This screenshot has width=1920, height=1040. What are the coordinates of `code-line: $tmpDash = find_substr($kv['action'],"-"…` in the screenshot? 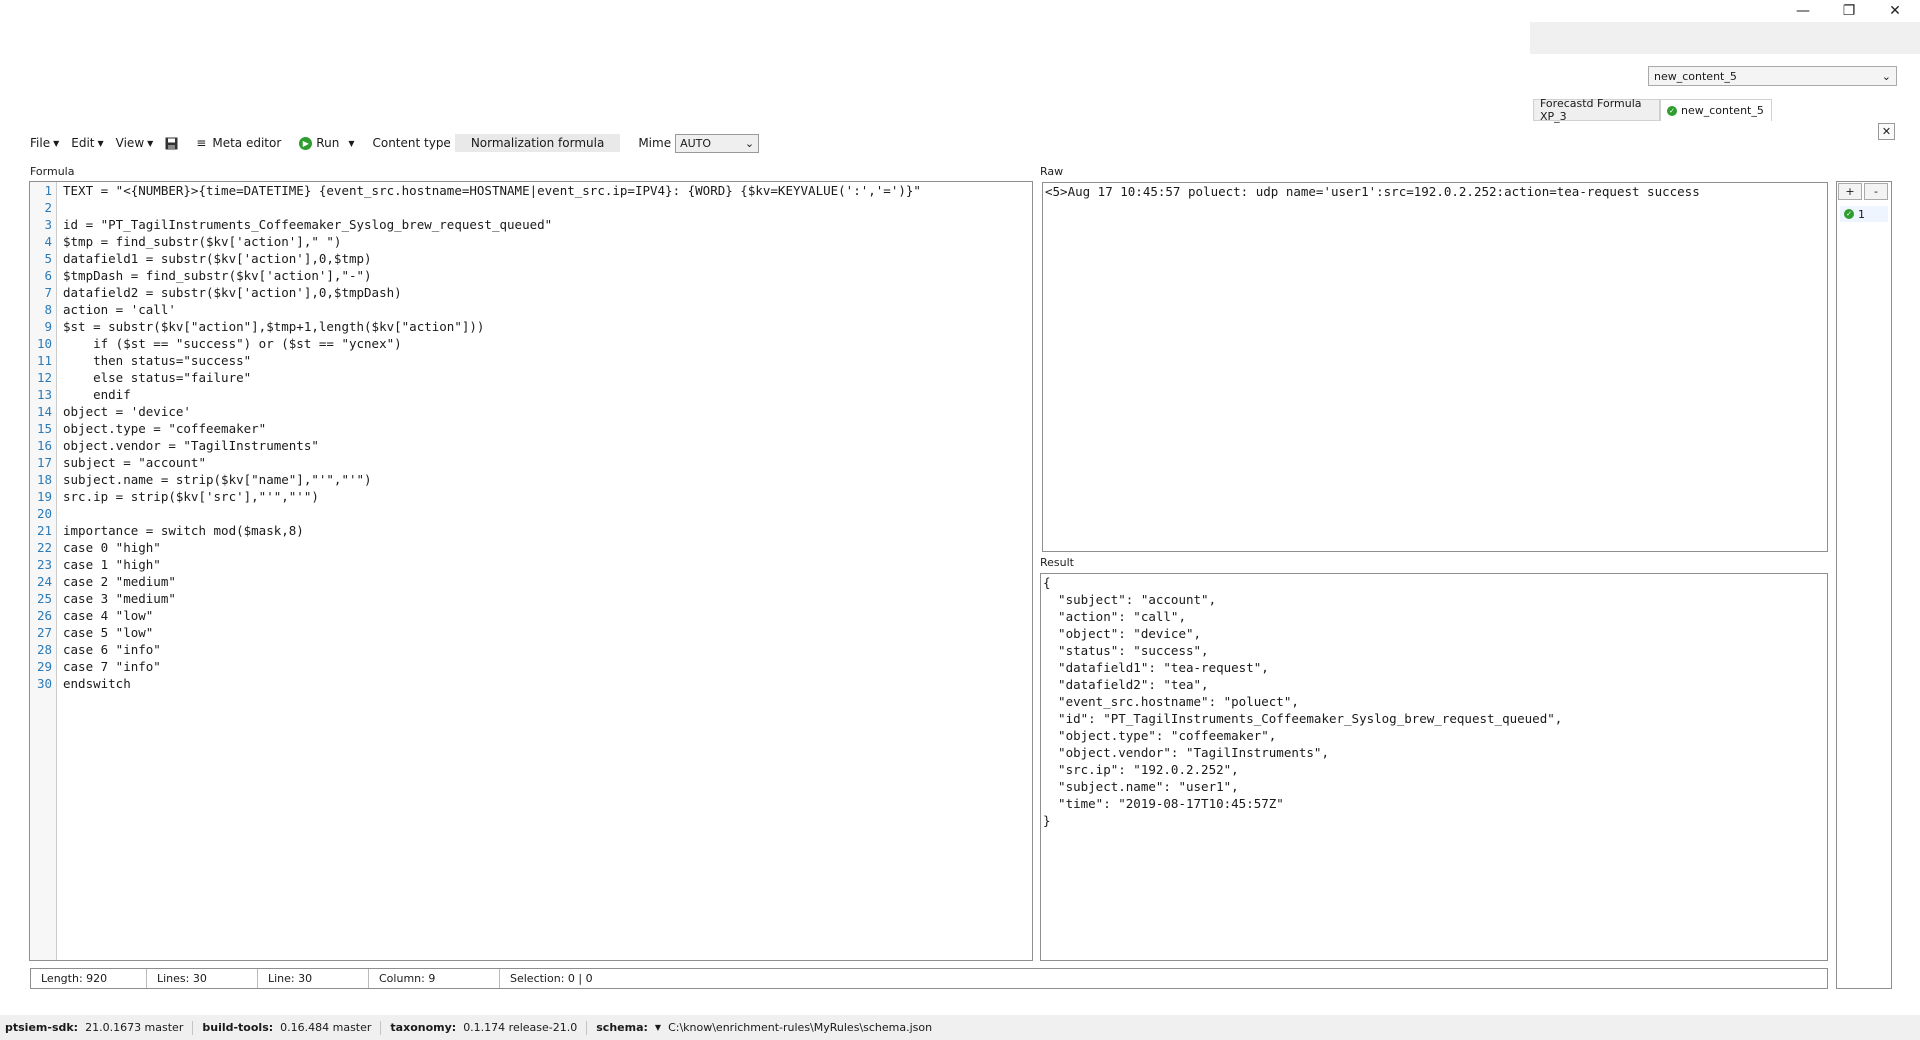 It's located at (217, 275).